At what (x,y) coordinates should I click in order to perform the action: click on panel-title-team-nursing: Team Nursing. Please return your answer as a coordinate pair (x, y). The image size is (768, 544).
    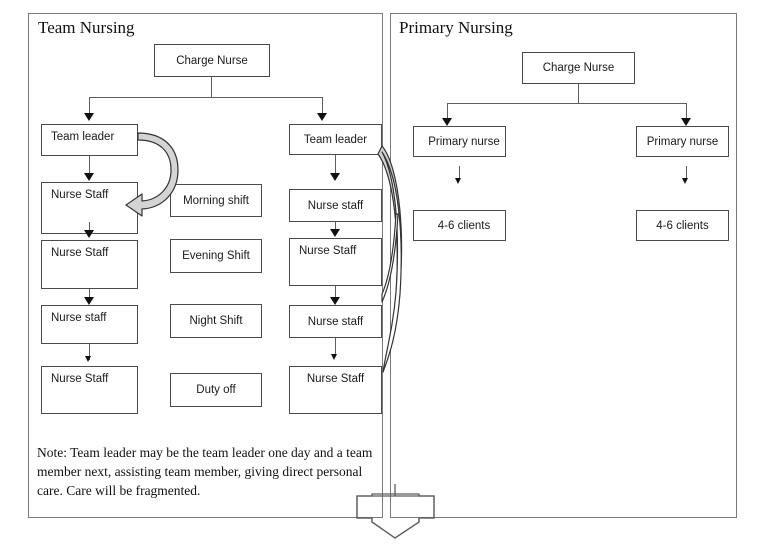
    Looking at the image, I should click on (86, 27).